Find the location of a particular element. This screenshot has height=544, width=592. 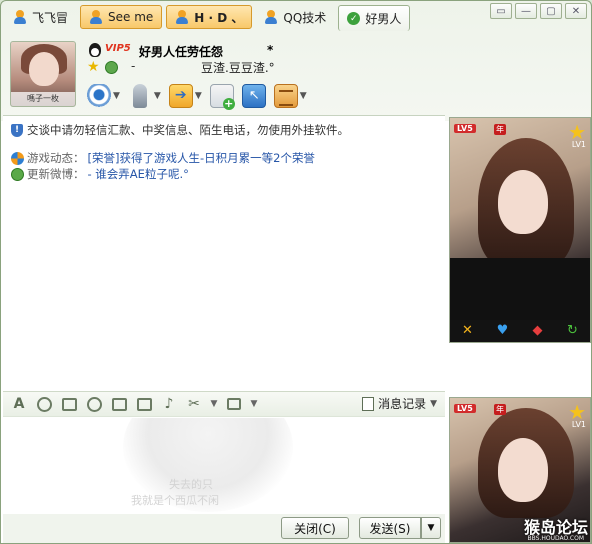

close-window-button: ✕ is located at coordinates (576, 11).